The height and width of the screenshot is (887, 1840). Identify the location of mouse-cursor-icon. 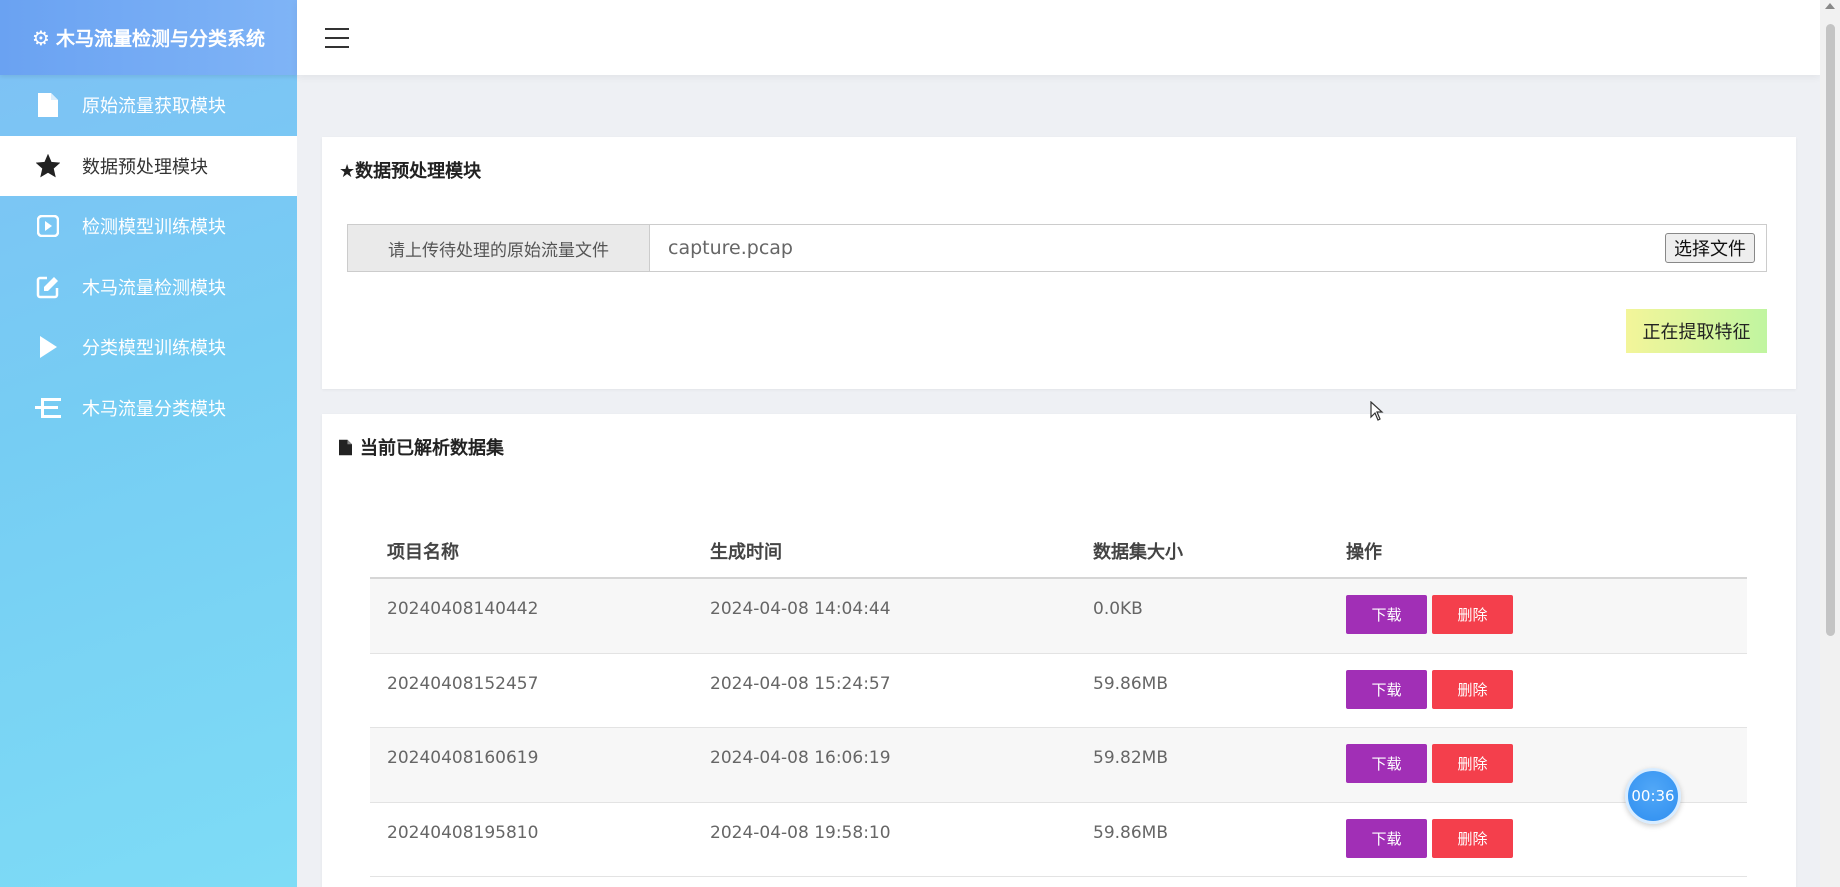
(1377, 412).